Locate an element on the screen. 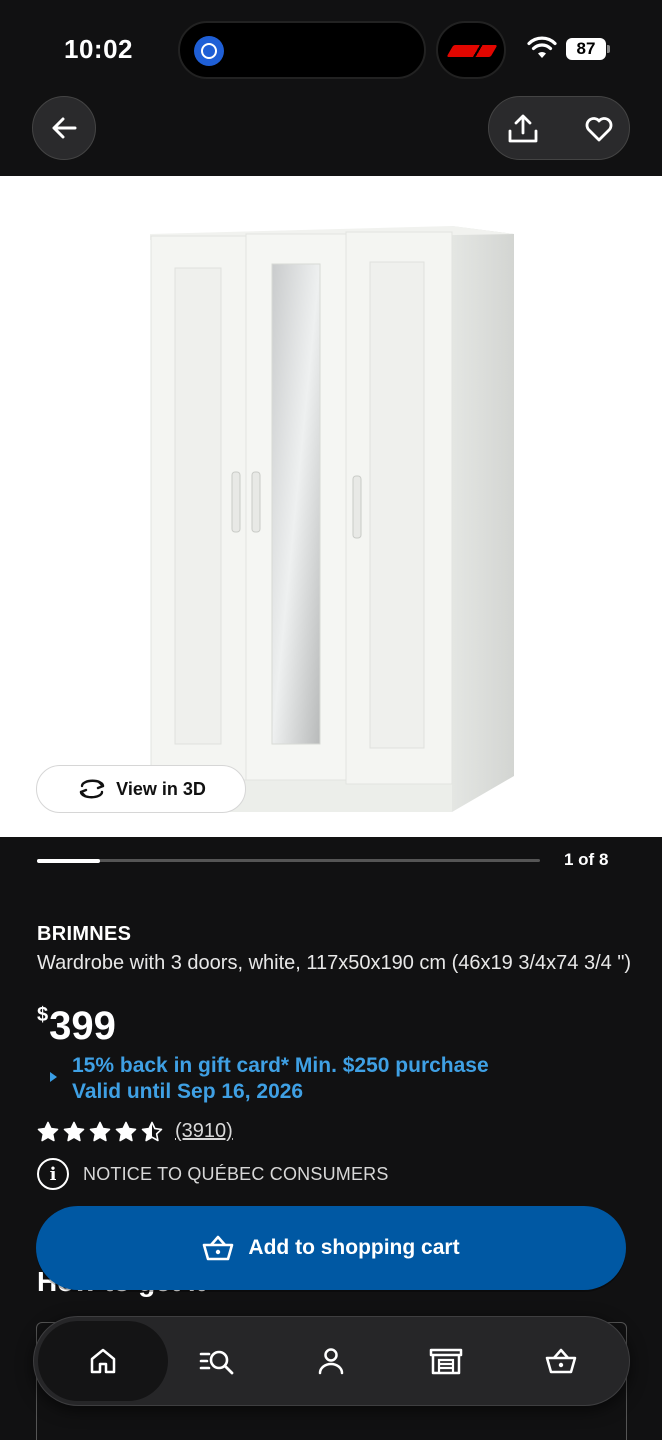 This screenshot has height=1440, width=662. product-price: $399 is located at coordinates (76, 1026).